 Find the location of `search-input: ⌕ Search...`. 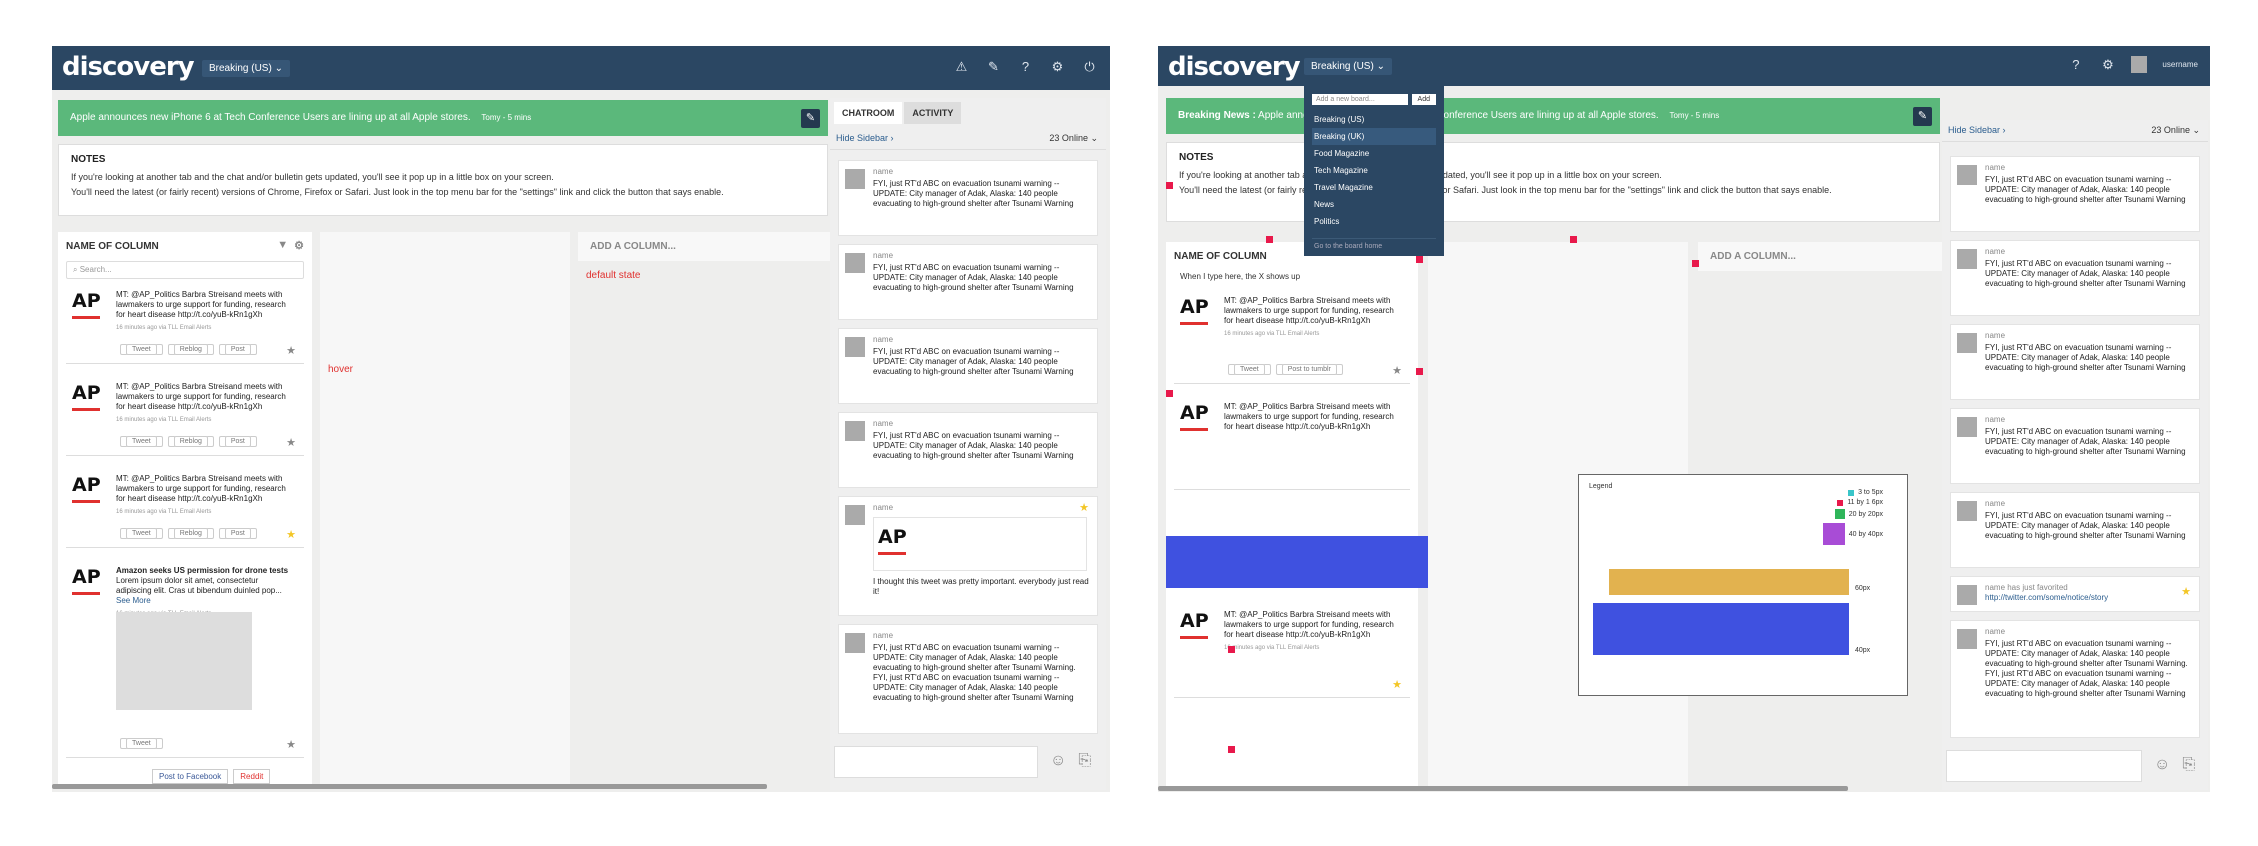

search-input: ⌕ Search... is located at coordinates (185, 270).